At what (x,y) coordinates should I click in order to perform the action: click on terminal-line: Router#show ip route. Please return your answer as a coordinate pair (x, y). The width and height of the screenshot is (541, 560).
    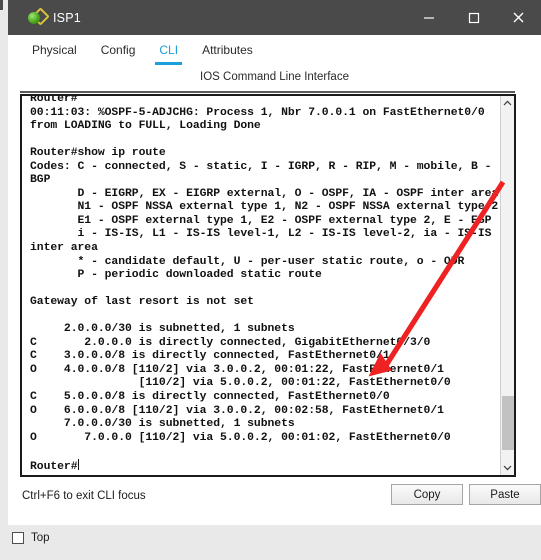
    Looking at the image, I should click on (98, 153).